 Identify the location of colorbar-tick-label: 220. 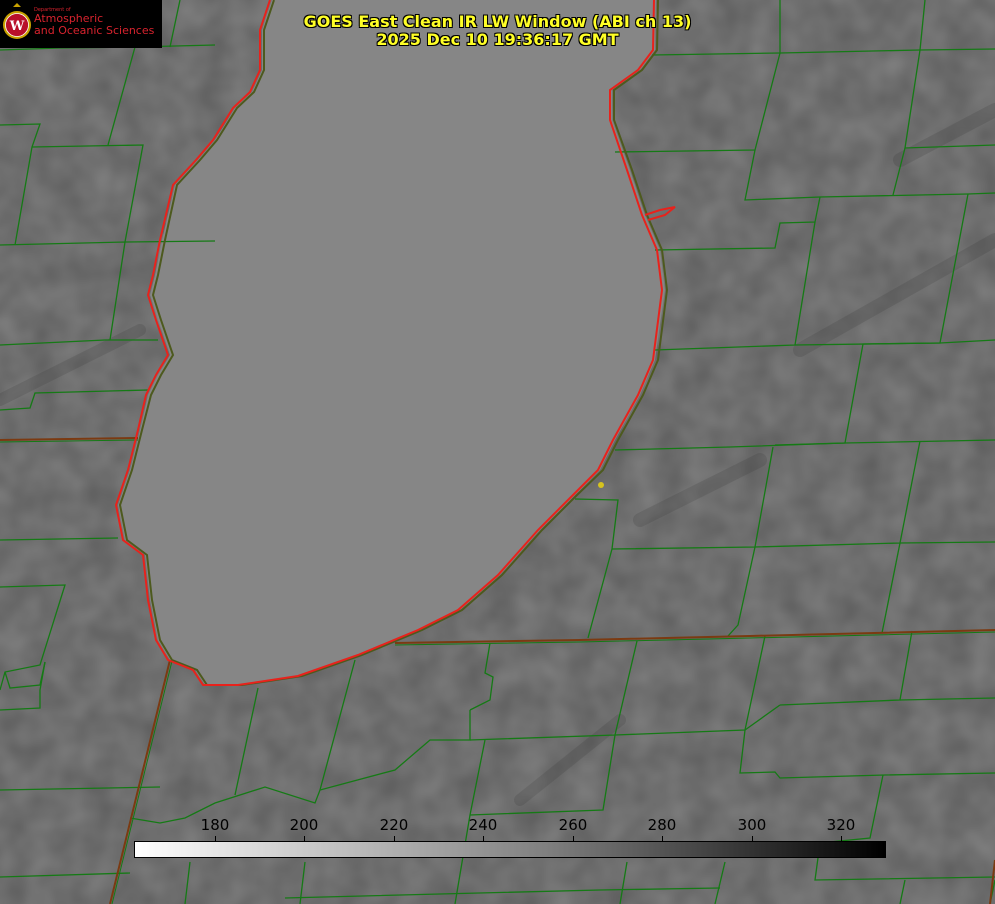
(394, 825).